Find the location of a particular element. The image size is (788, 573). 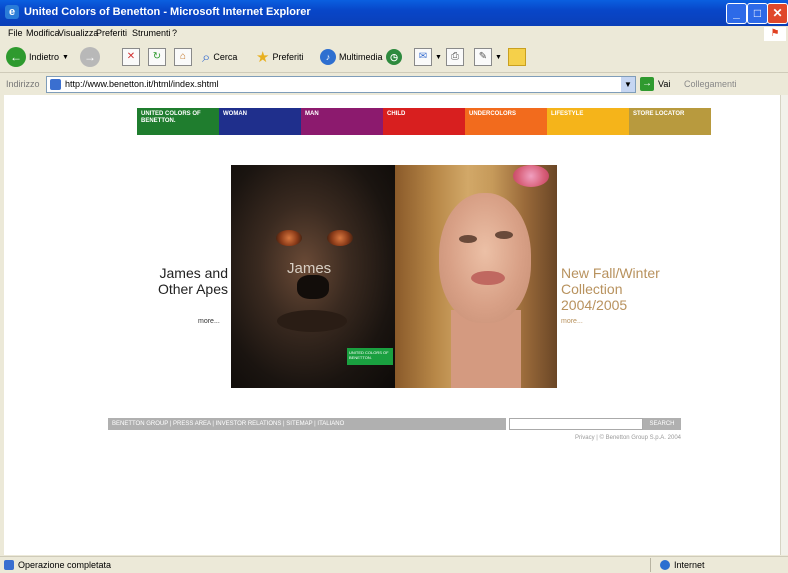

menu-help: ? is located at coordinates (174, 33).